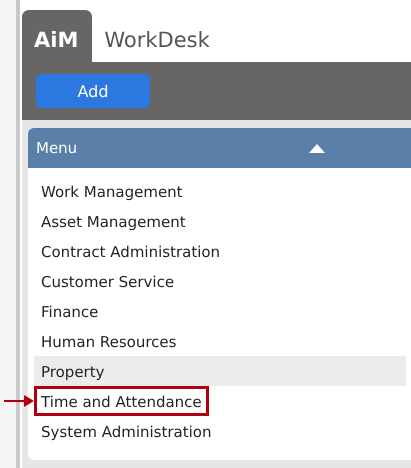 The image size is (411, 468). What do you see at coordinates (220, 341) in the screenshot?
I see `menu-item: Human Resources` at bounding box center [220, 341].